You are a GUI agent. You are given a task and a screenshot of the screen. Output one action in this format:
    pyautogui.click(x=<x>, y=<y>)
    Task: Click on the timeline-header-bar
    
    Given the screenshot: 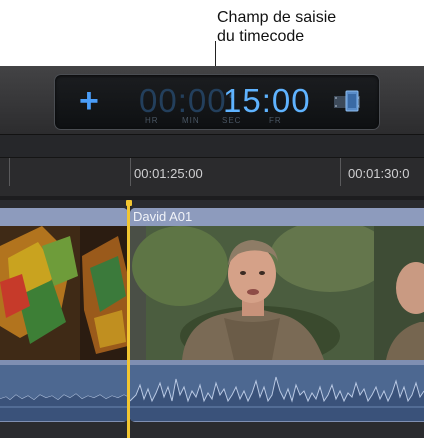 What is the action you would take?
    pyautogui.click(x=212, y=146)
    